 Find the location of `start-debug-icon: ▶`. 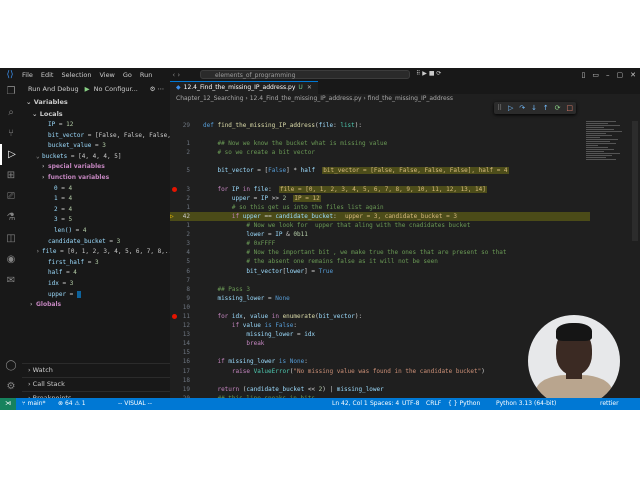

start-debug-icon: ▶ is located at coordinates (87, 89).